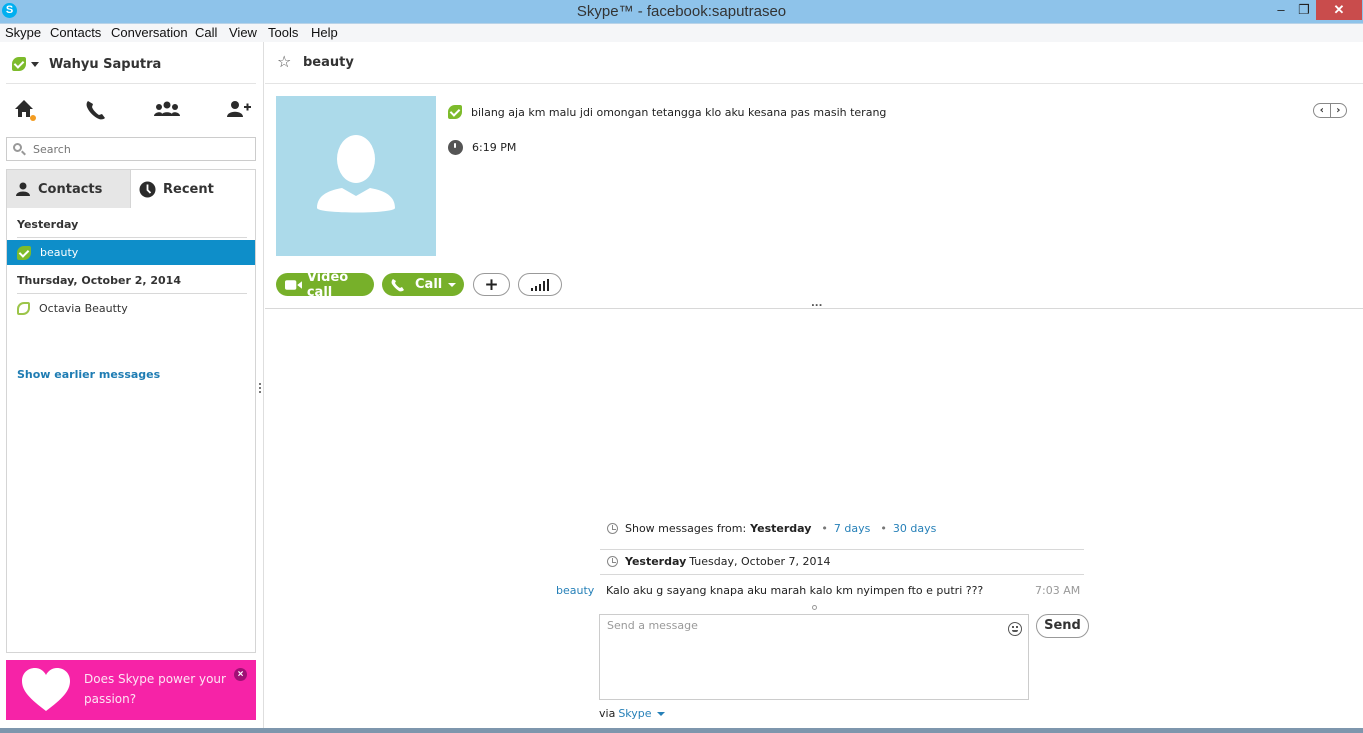 Image resolution: width=1363 pixels, height=733 pixels. What do you see at coordinates (324, 32) in the screenshot?
I see `menu-help: Help` at bounding box center [324, 32].